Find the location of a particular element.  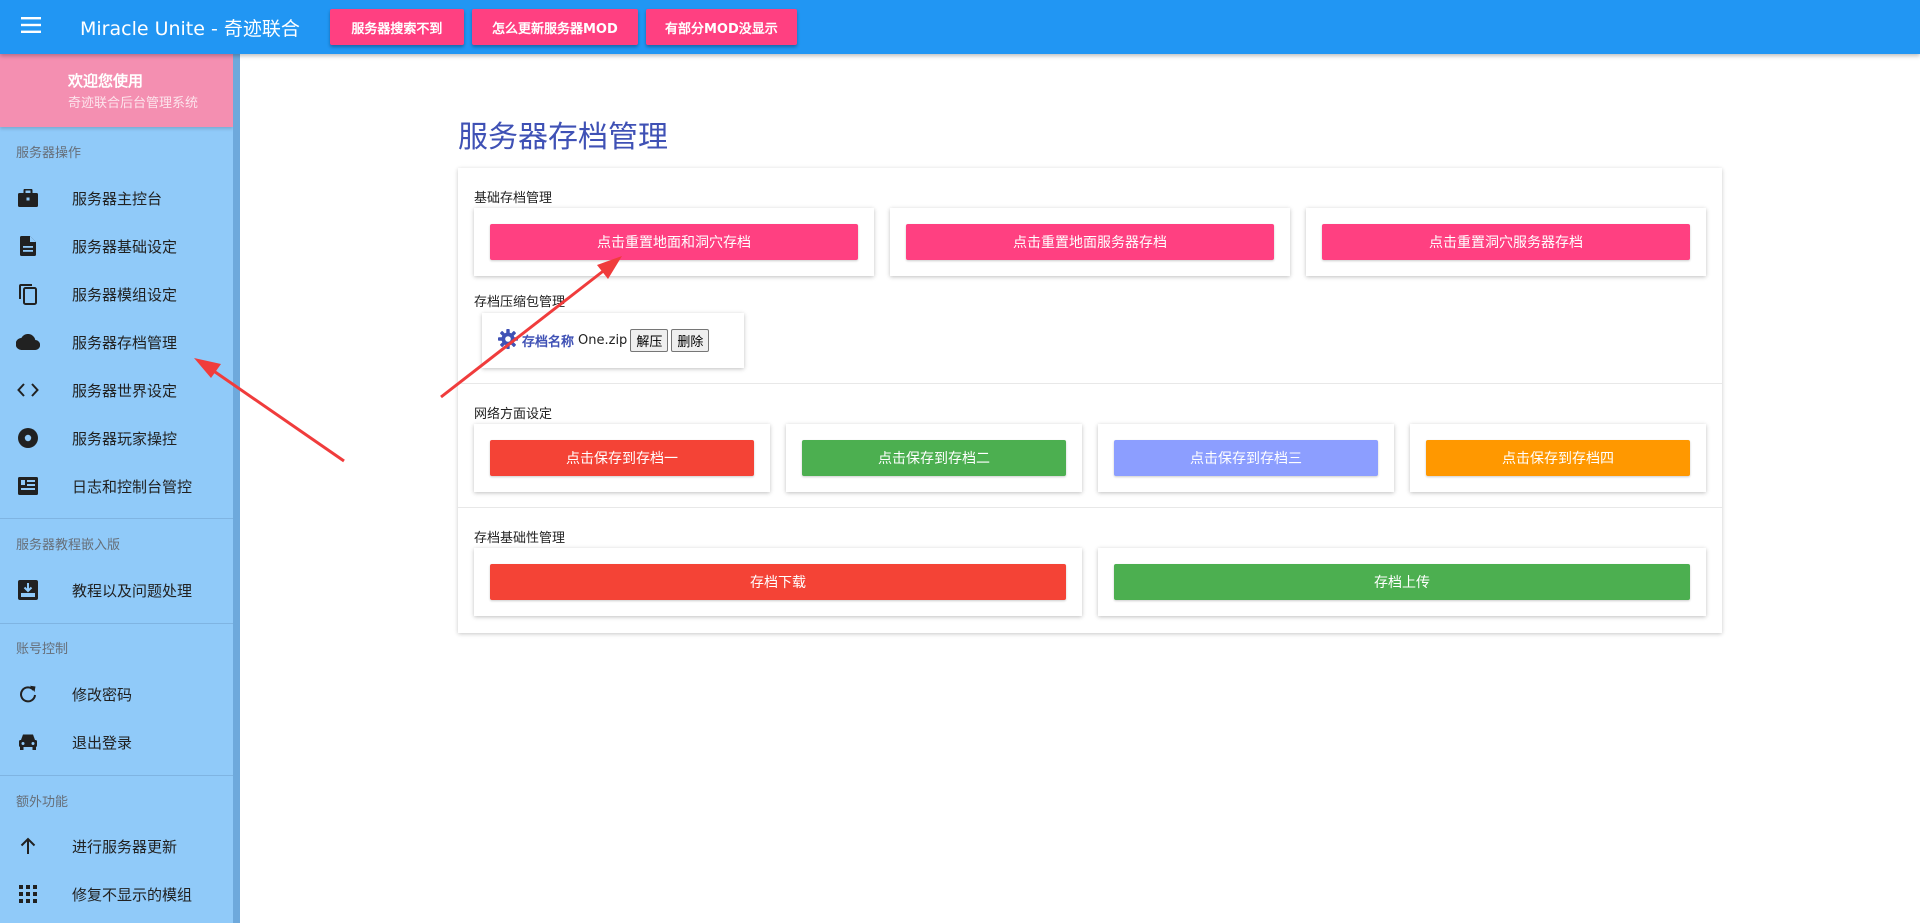

sidebar-item-label: 服务器基础设定 is located at coordinates (125, 246).